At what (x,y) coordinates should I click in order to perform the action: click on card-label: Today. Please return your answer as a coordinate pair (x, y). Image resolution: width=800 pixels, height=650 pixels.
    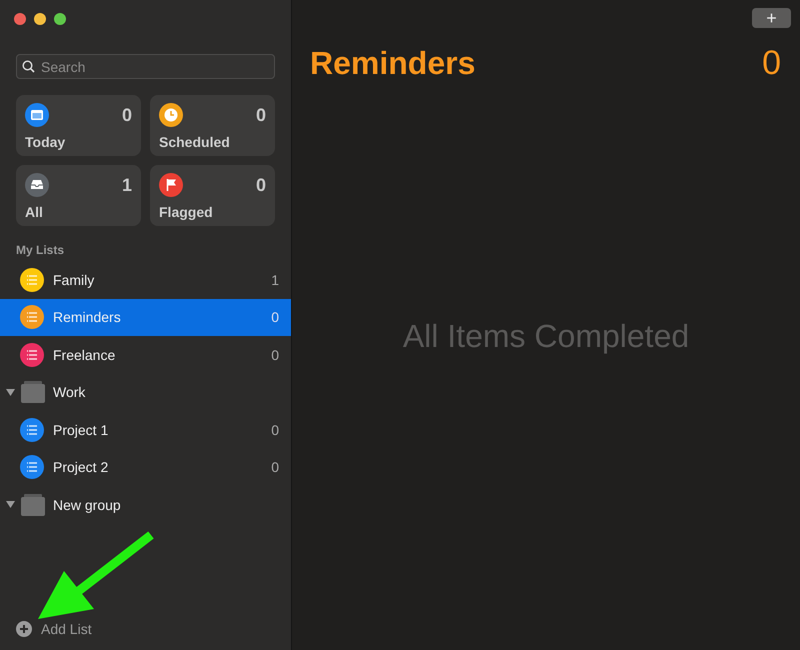
    Looking at the image, I should click on (45, 142).